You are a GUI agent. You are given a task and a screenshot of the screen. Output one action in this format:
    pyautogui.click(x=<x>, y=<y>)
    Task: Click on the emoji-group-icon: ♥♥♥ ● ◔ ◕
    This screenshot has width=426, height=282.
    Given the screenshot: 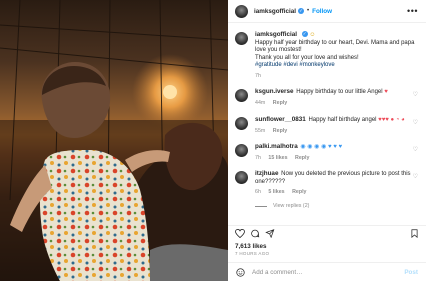 What is the action you would take?
    pyautogui.click(x=391, y=120)
    